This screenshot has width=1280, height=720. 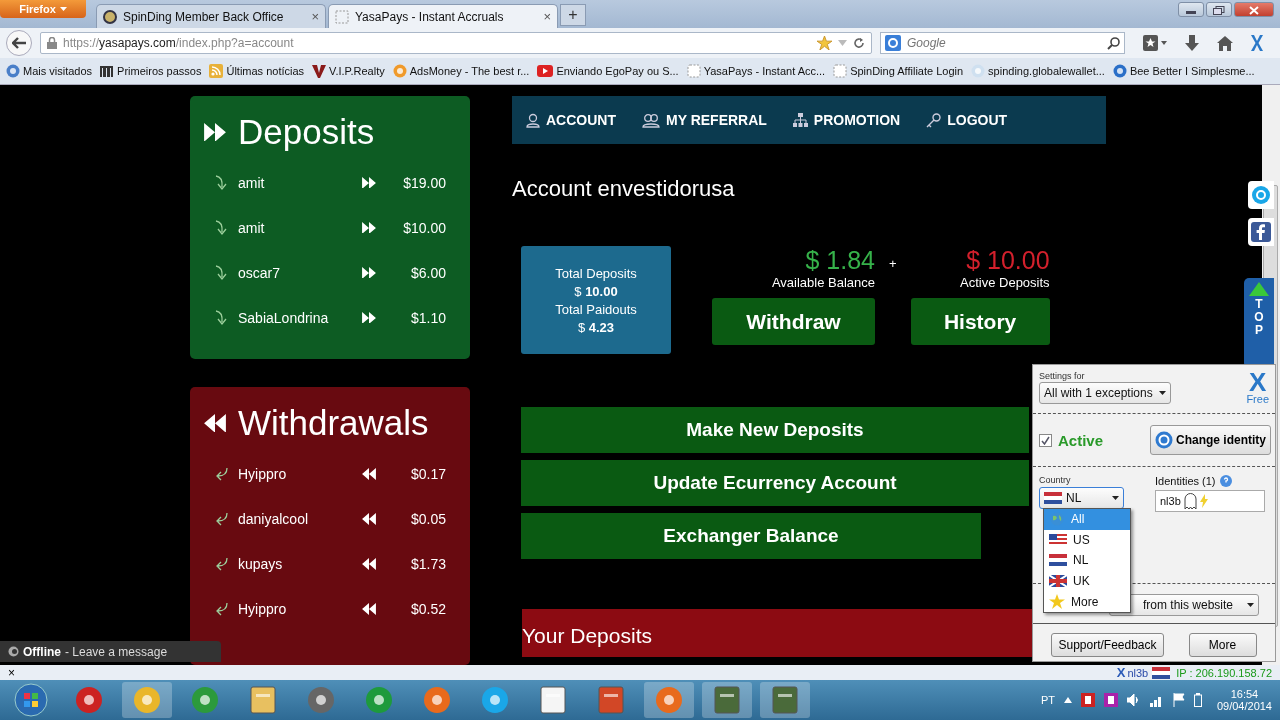 What do you see at coordinates (1087, 540) in the screenshot?
I see `country-option: US` at bounding box center [1087, 540].